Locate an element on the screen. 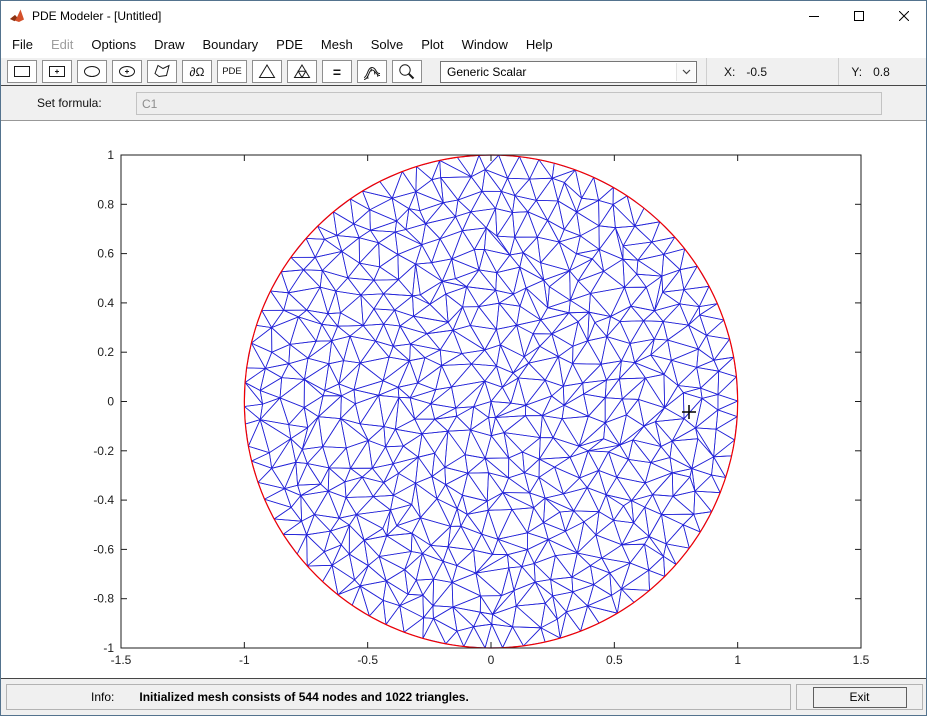 The width and height of the screenshot is (927, 716). close-button is located at coordinates (903, 16).